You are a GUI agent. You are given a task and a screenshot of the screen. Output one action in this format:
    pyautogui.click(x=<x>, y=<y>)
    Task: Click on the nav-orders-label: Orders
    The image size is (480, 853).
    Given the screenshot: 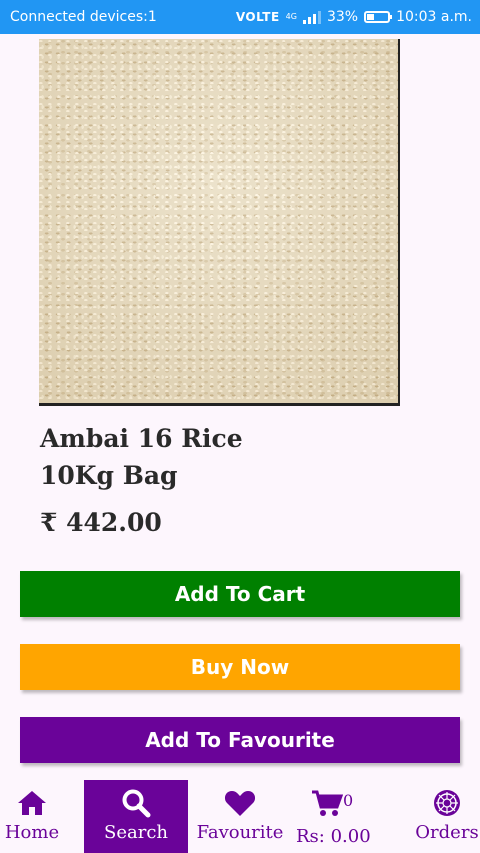 What is the action you would take?
    pyautogui.click(x=447, y=832)
    